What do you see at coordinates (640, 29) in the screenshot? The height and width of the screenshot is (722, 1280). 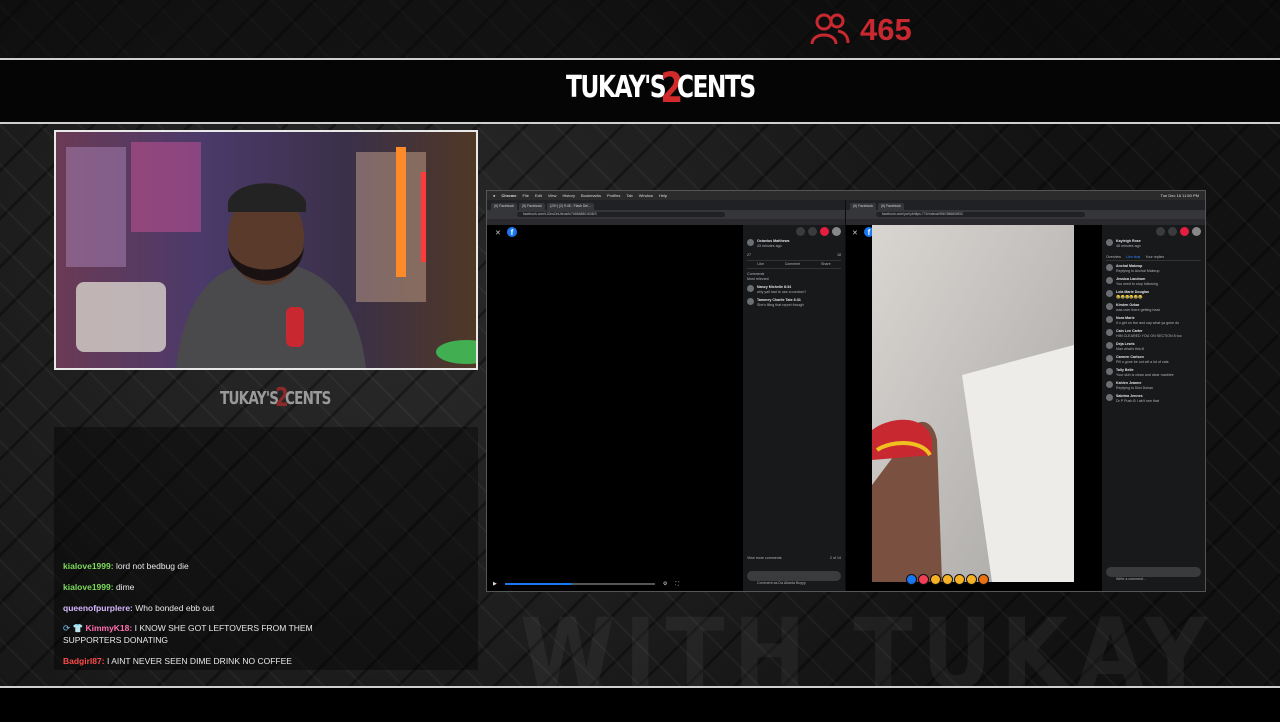 I see `top-header-bar` at bounding box center [640, 29].